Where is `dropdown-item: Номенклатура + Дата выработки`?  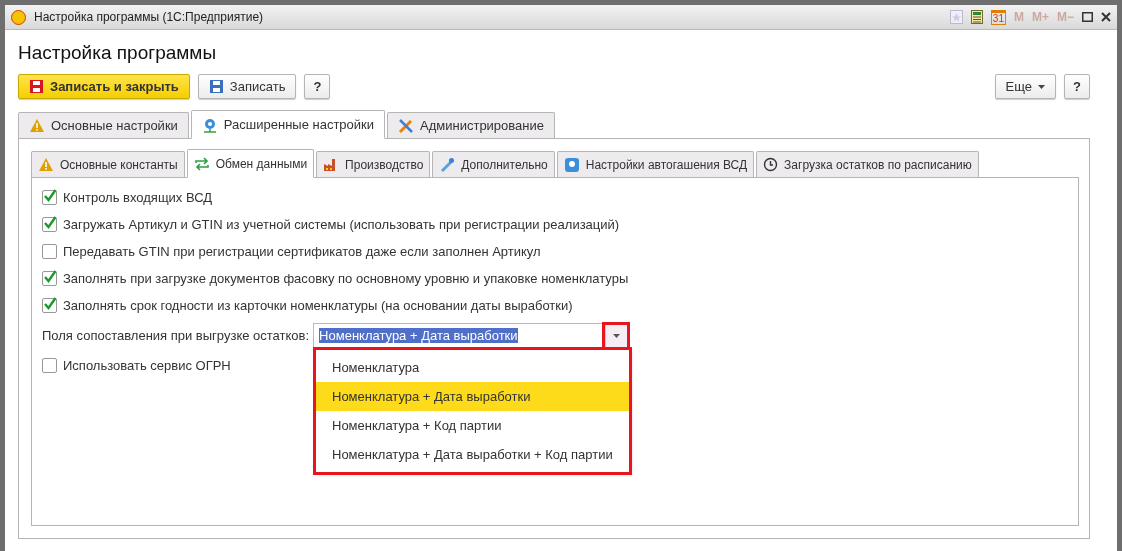
dropdown-item: Номенклатура + Дата выработки is located at coordinates (472, 396).